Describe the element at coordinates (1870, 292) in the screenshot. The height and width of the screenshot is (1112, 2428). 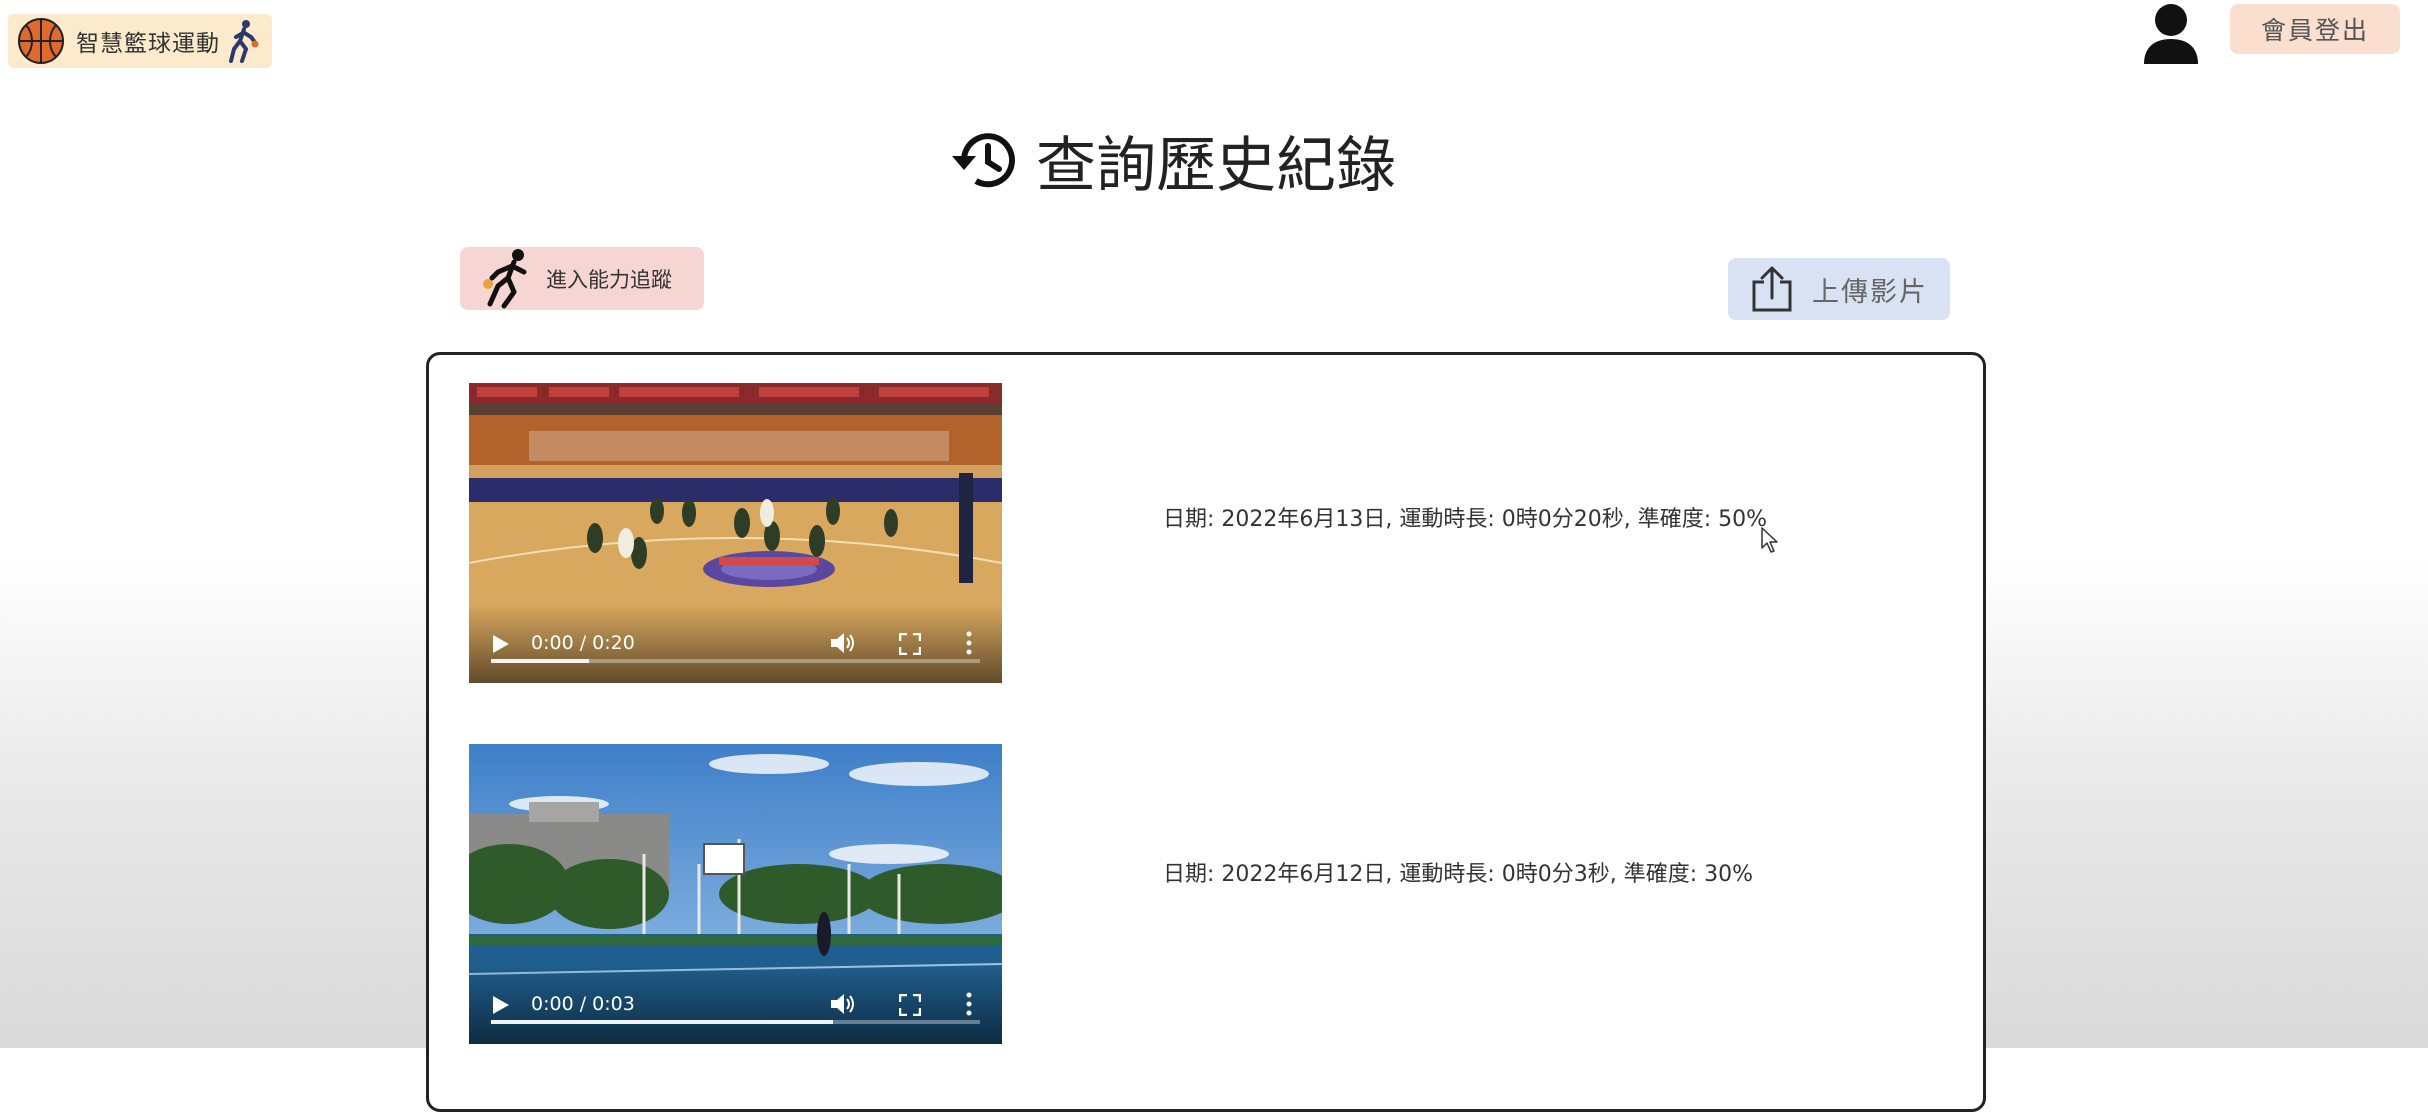
I see `upload-video-label: 上傳影片` at that location.